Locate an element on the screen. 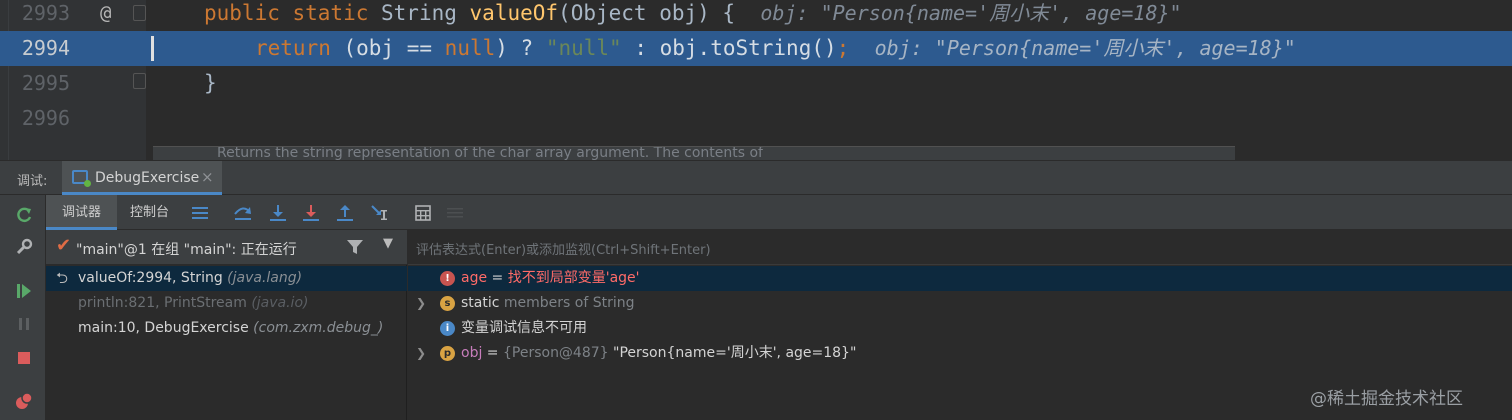 This screenshot has width=1512, height=420. static-icon: s is located at coordinates (447, 303).